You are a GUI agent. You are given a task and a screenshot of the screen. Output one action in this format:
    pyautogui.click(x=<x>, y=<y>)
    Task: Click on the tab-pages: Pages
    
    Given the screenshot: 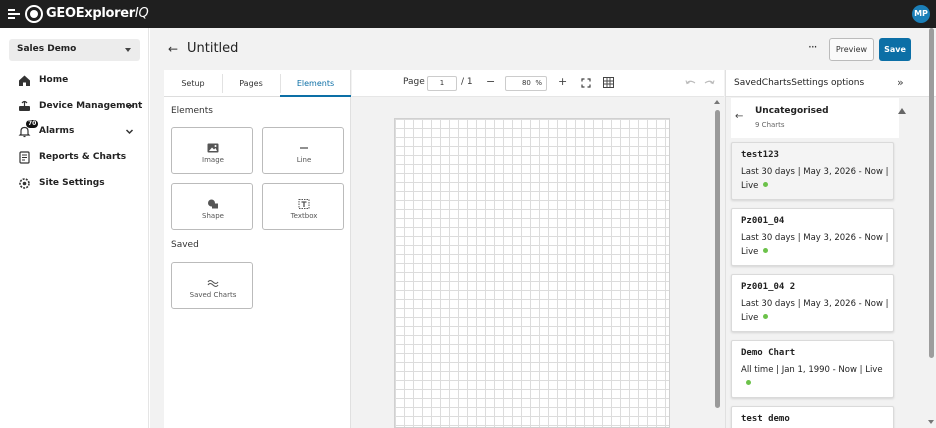 What is the action you would take?
    pyautogui.click(x=251, y=83)
    